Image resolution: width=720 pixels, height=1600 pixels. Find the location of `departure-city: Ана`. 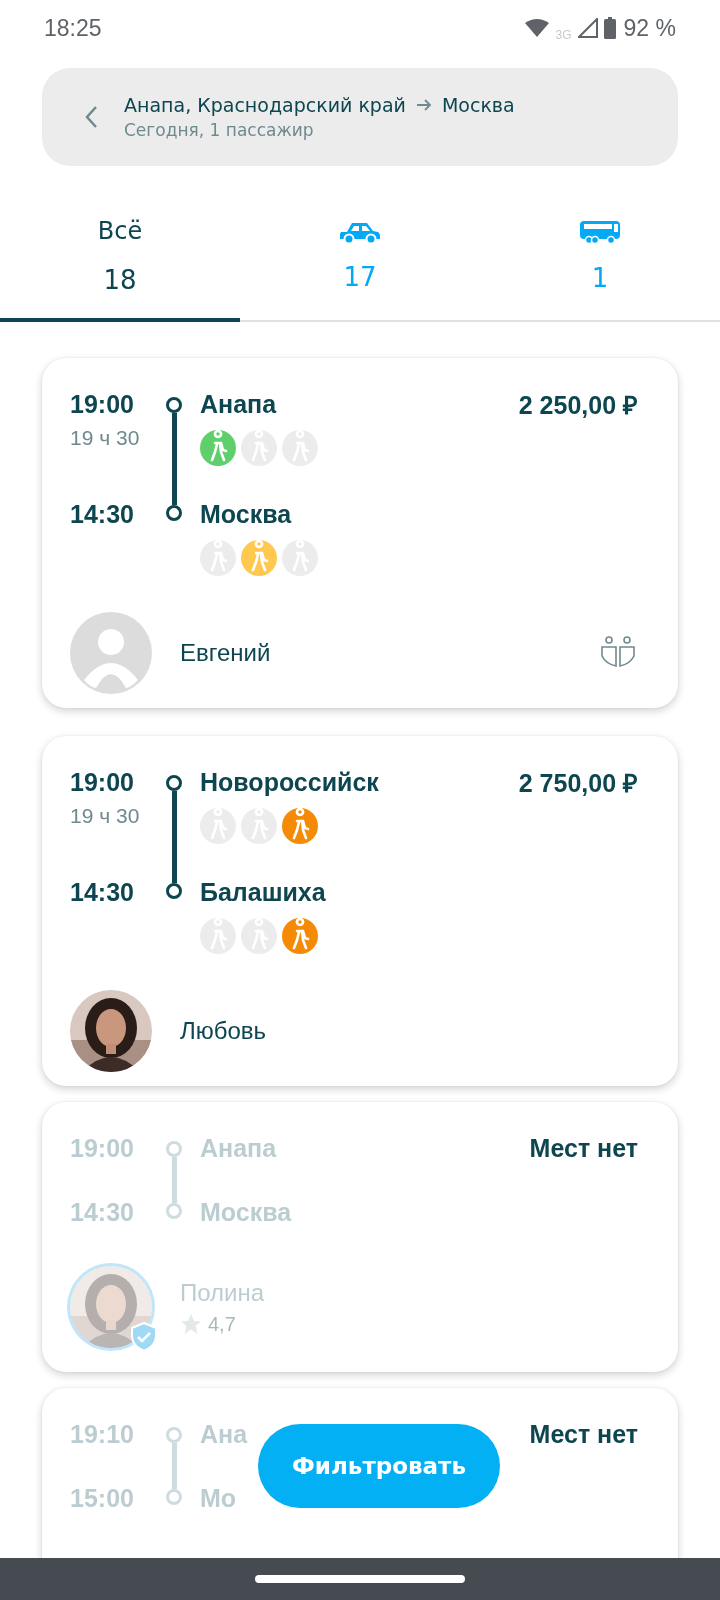

departure-city: Ана is located at coordinates (224, 1434).